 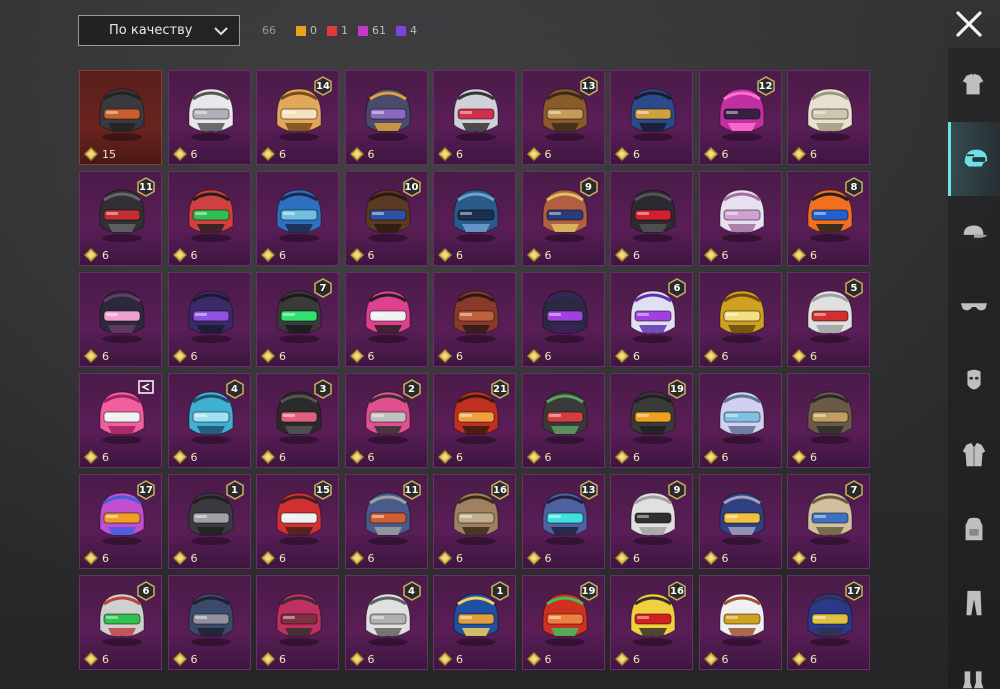 I want to click on sidebar-item-glasses, so click(x=974, y=307).